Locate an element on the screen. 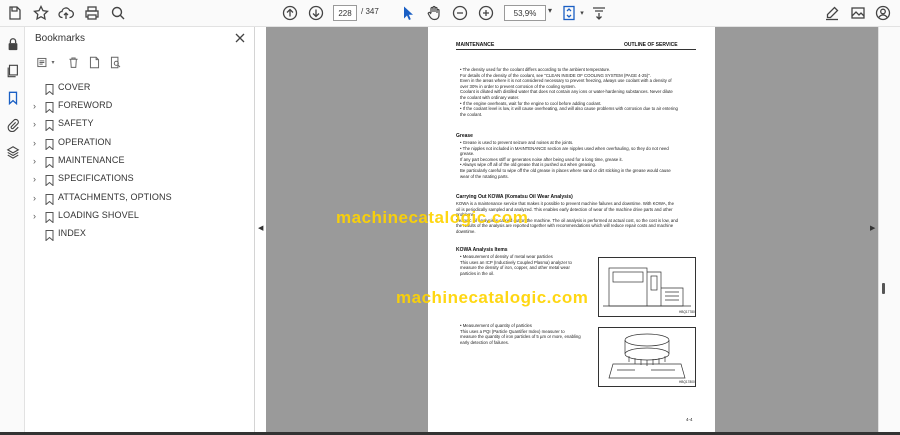 The width and height of the screenshot is (900, 435). hand-tool-icon is located at coordinates (434, 13).